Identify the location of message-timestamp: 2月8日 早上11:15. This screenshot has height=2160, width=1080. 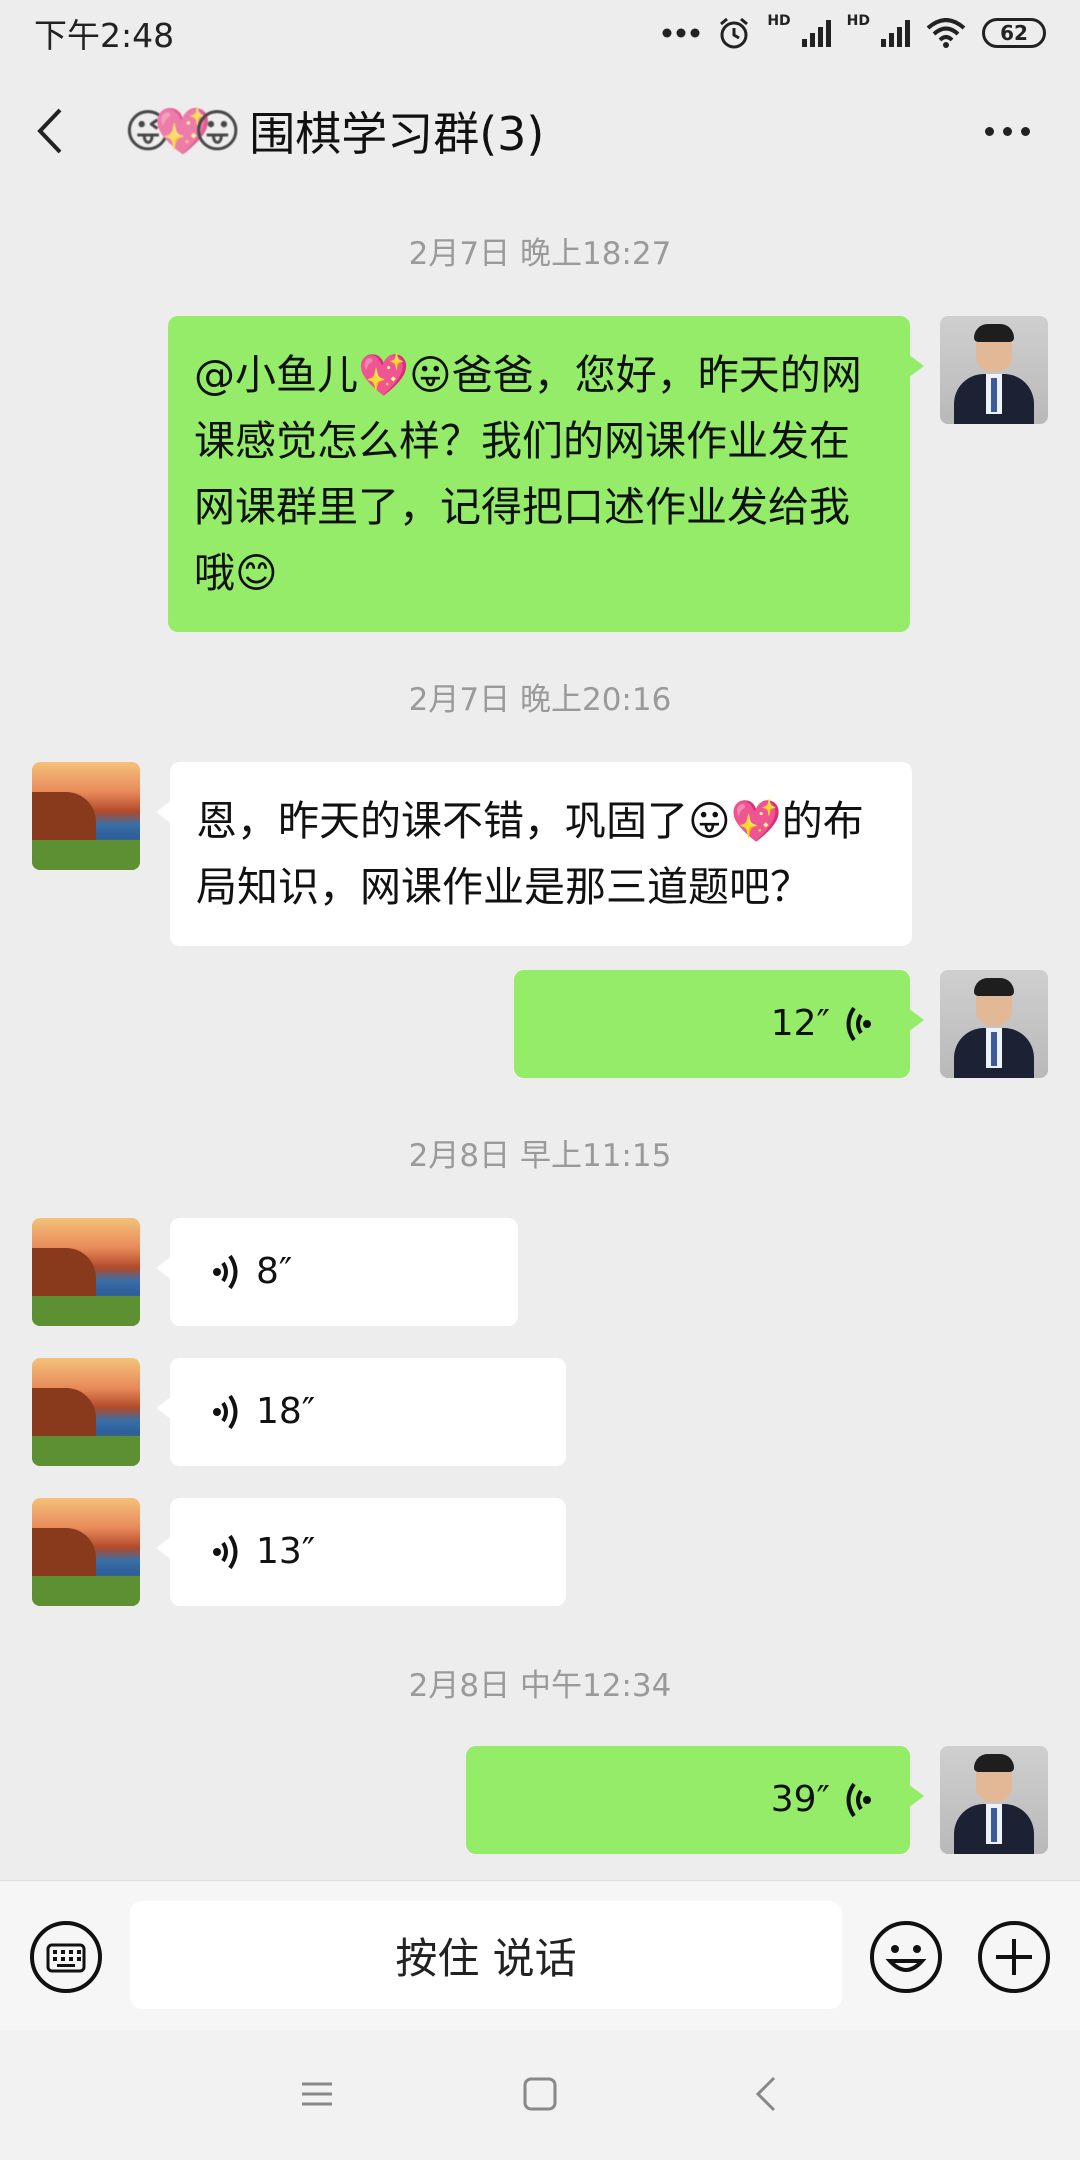
(540, 1156).